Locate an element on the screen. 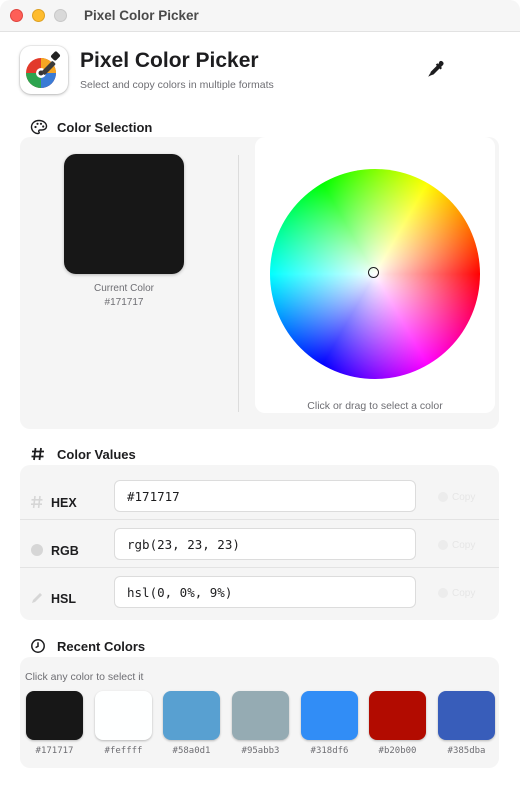 Image resolution: width=520 pixels, height=812 pixels. section-title: Recent Colors is located at coordinates (101, 646).